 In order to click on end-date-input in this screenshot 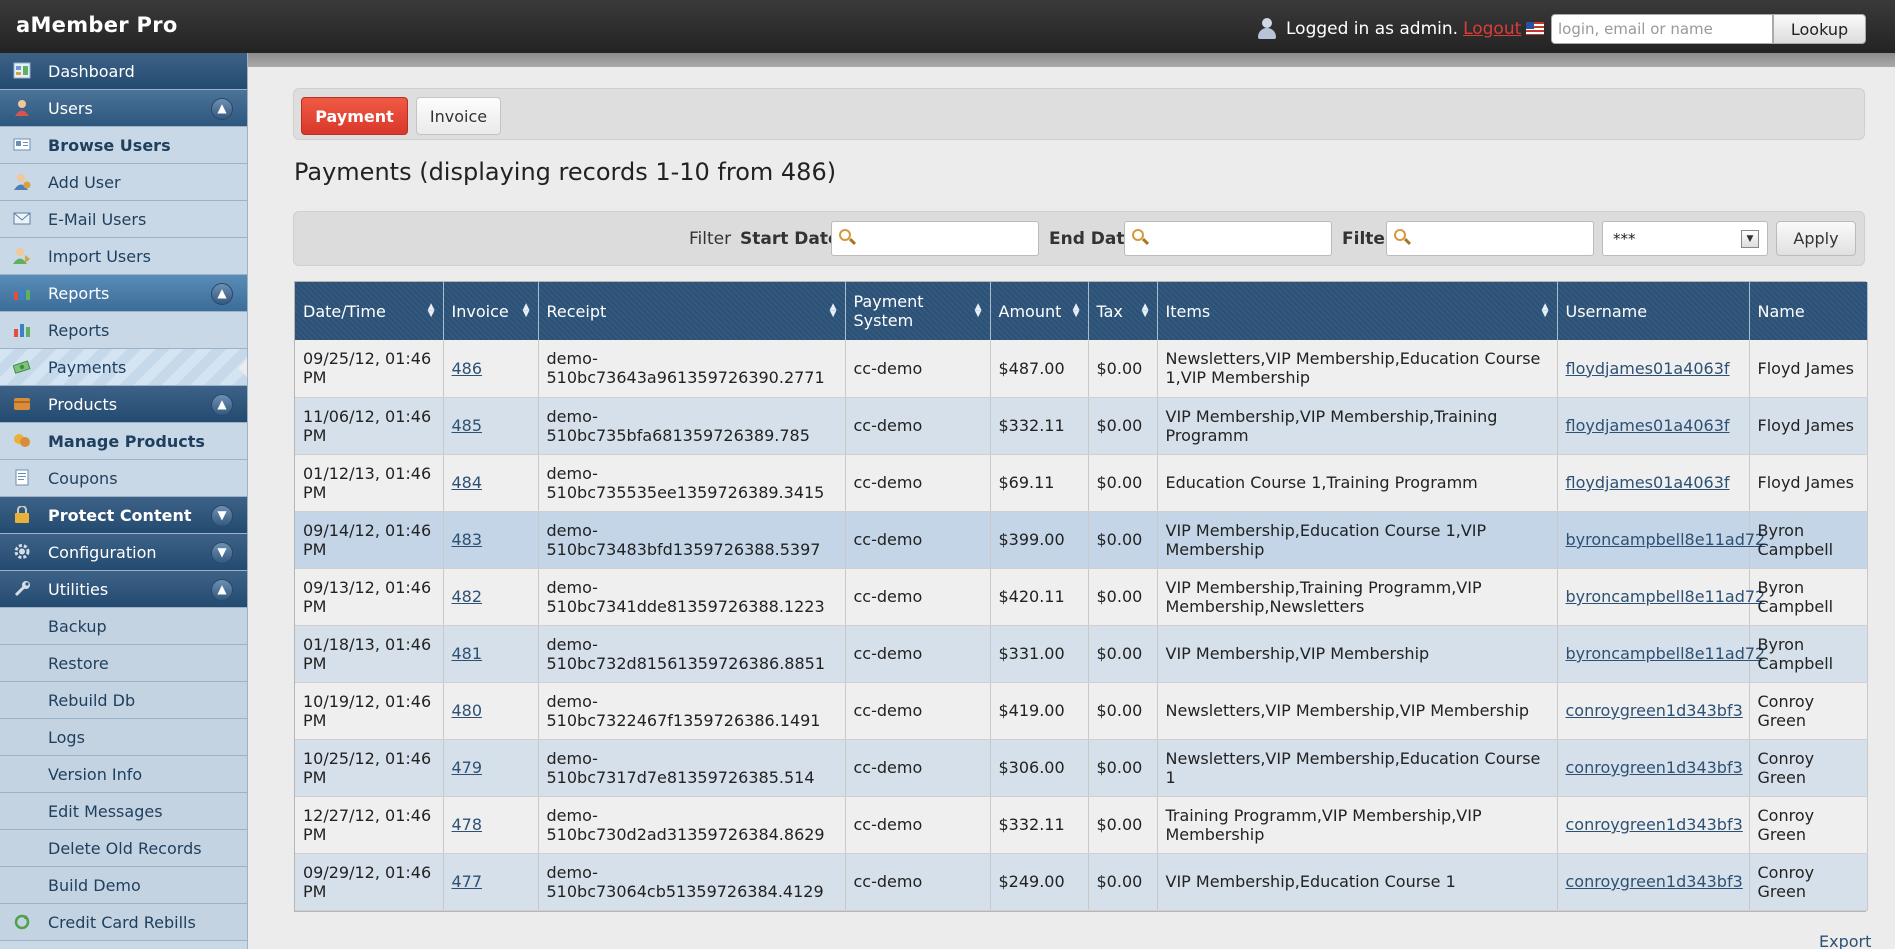, I will do `click(1228, 238)`.